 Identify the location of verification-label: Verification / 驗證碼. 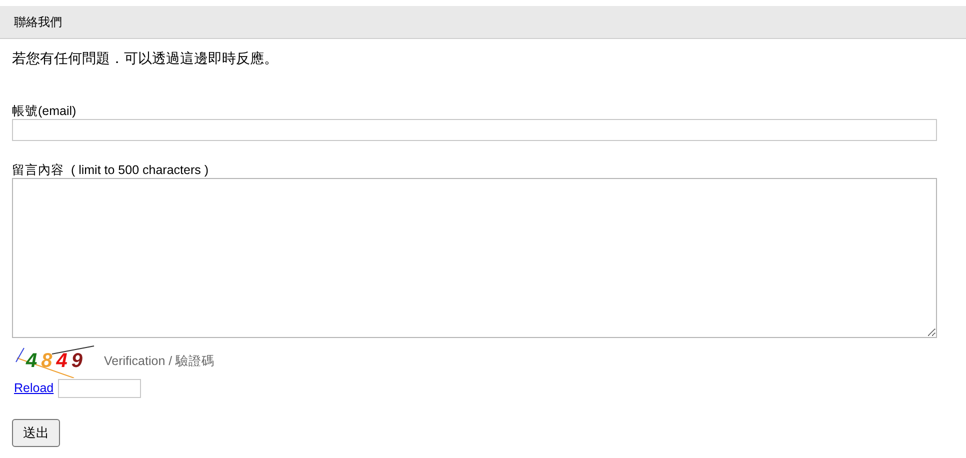
(159, 361).